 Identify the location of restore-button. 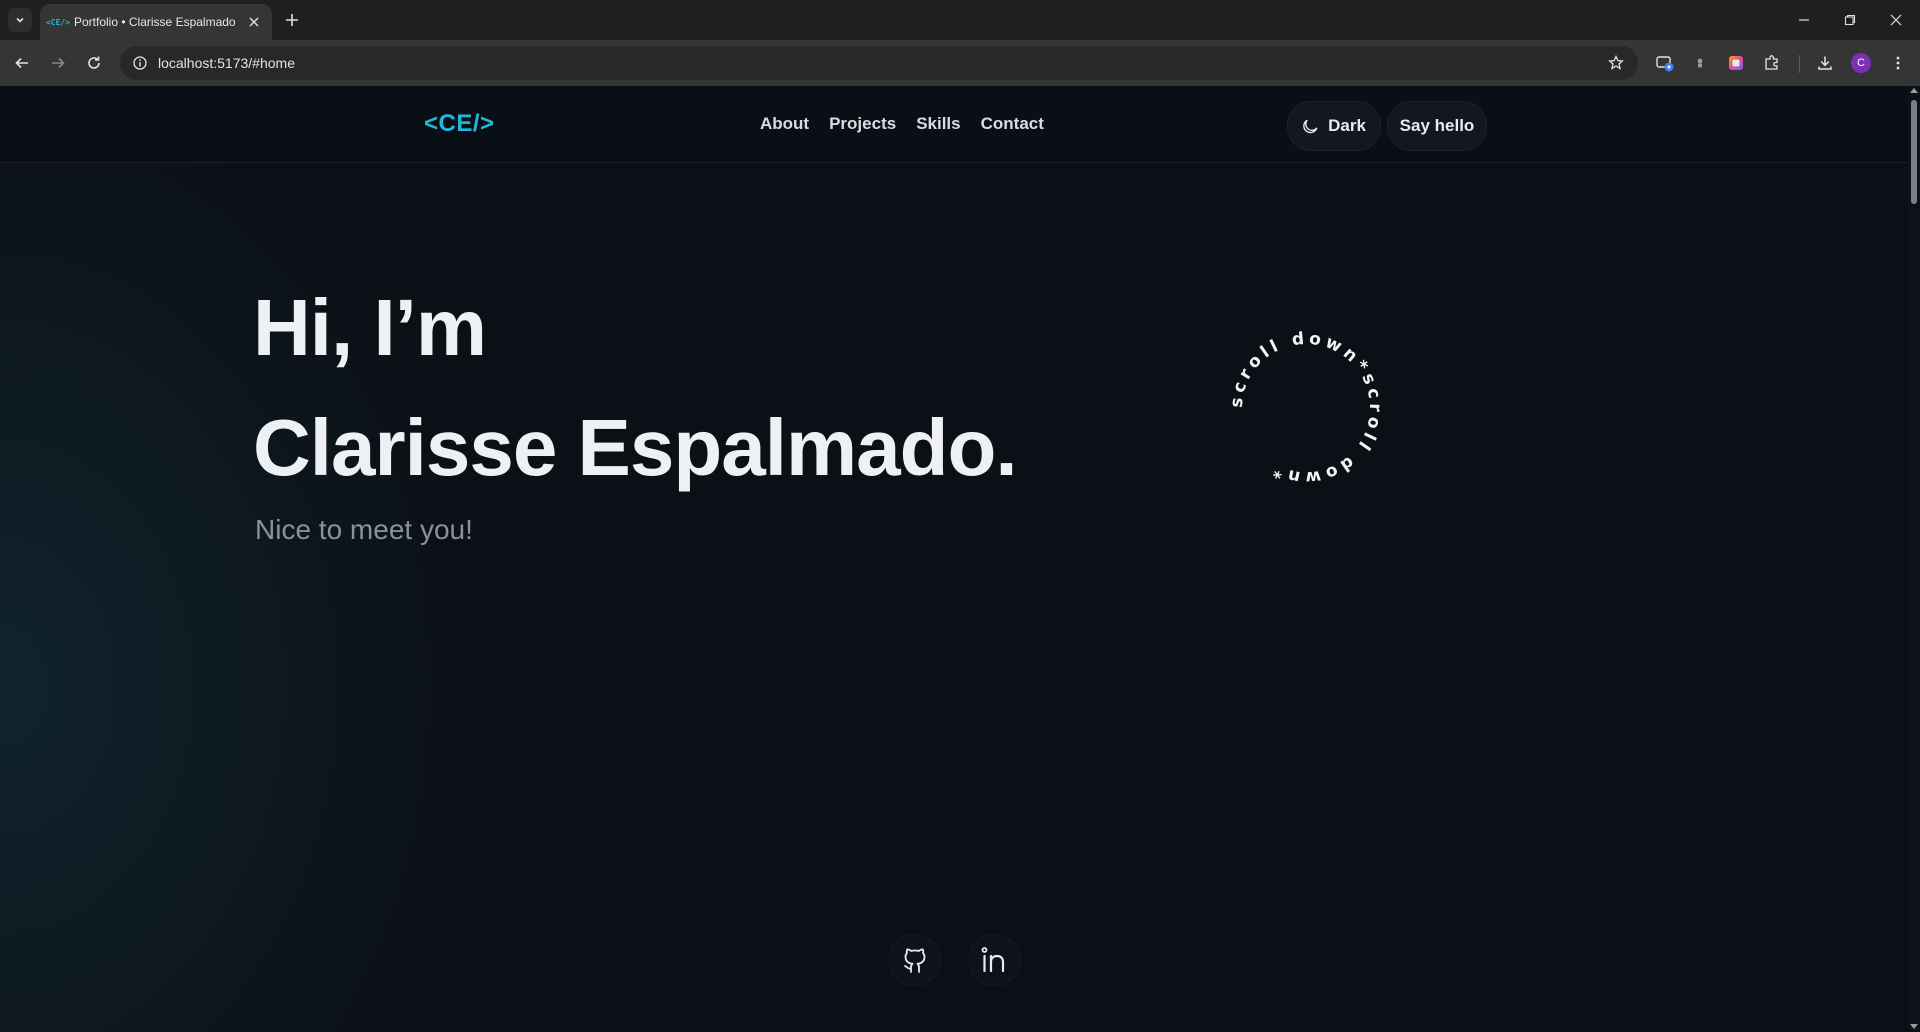
(1850, 20).